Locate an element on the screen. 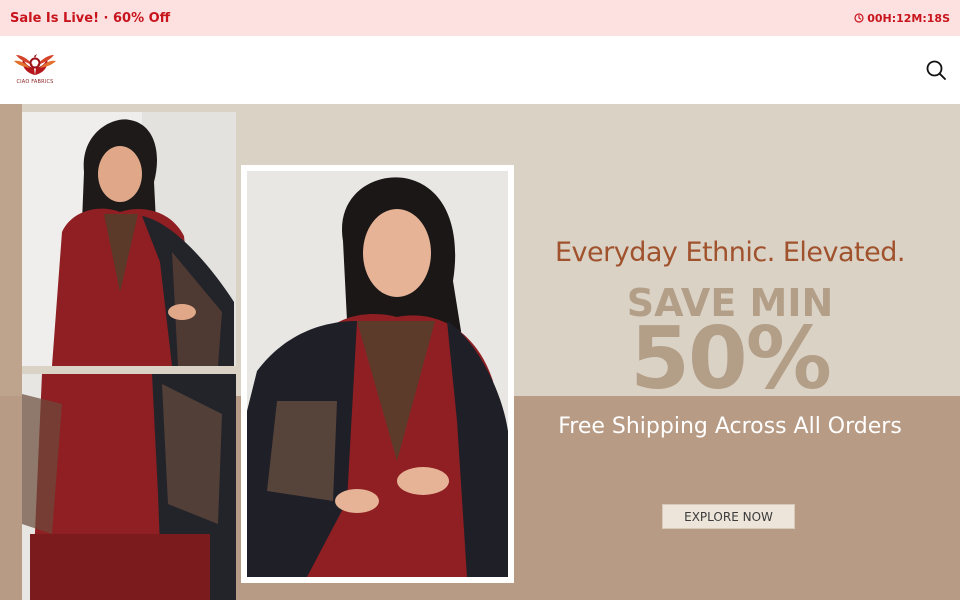 The height and width of the screenshot is (600, 960). clock-icon is located at coordinates (859, 18).